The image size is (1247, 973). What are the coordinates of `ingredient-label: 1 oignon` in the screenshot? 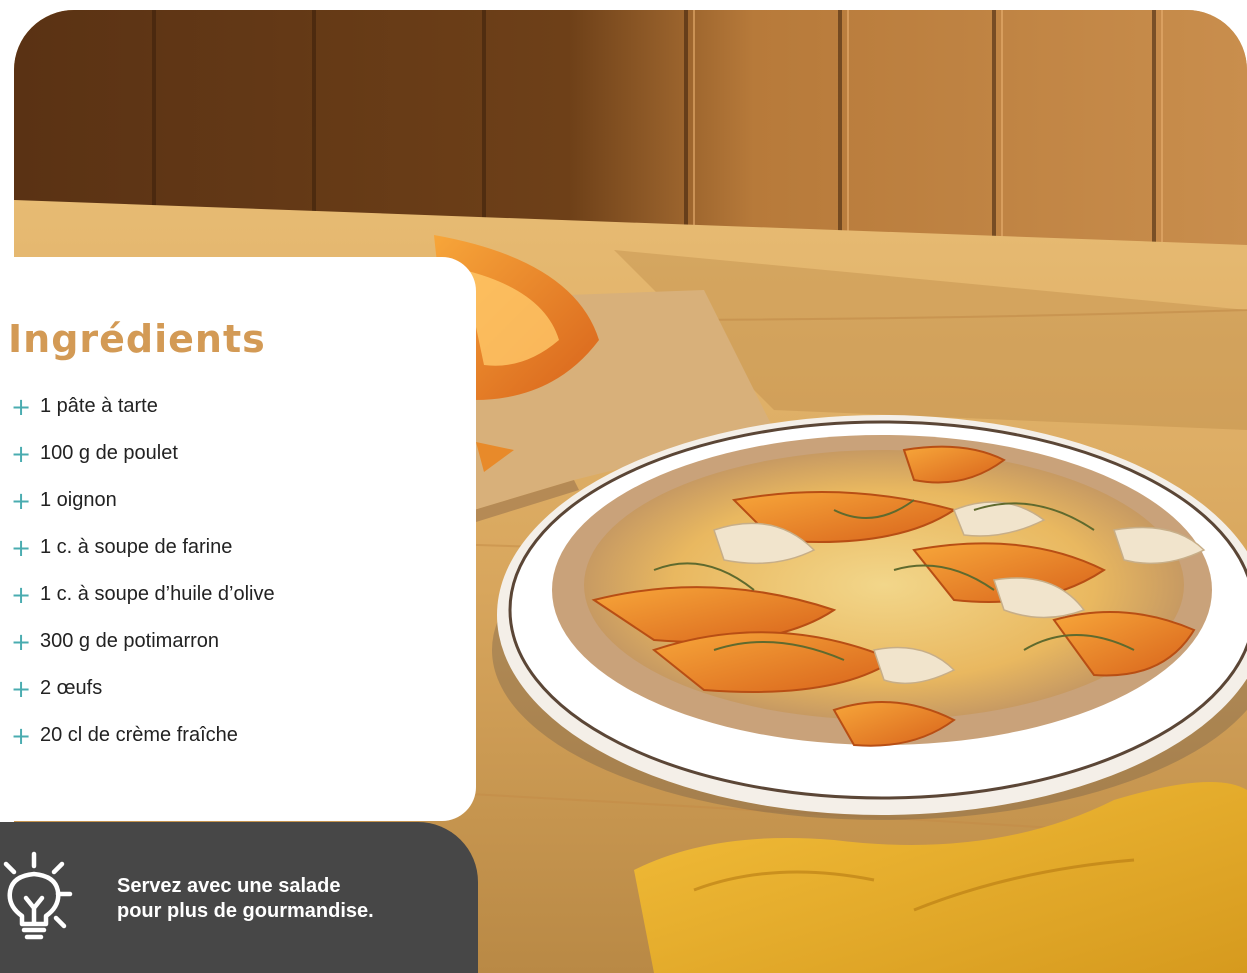 It's located at (78, 500).